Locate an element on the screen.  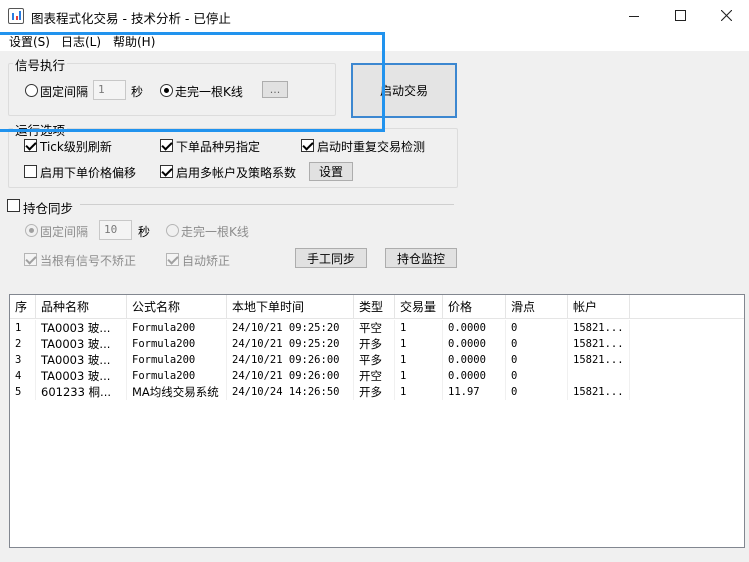
cell-index: 5 is located at coordinates (23, 392).